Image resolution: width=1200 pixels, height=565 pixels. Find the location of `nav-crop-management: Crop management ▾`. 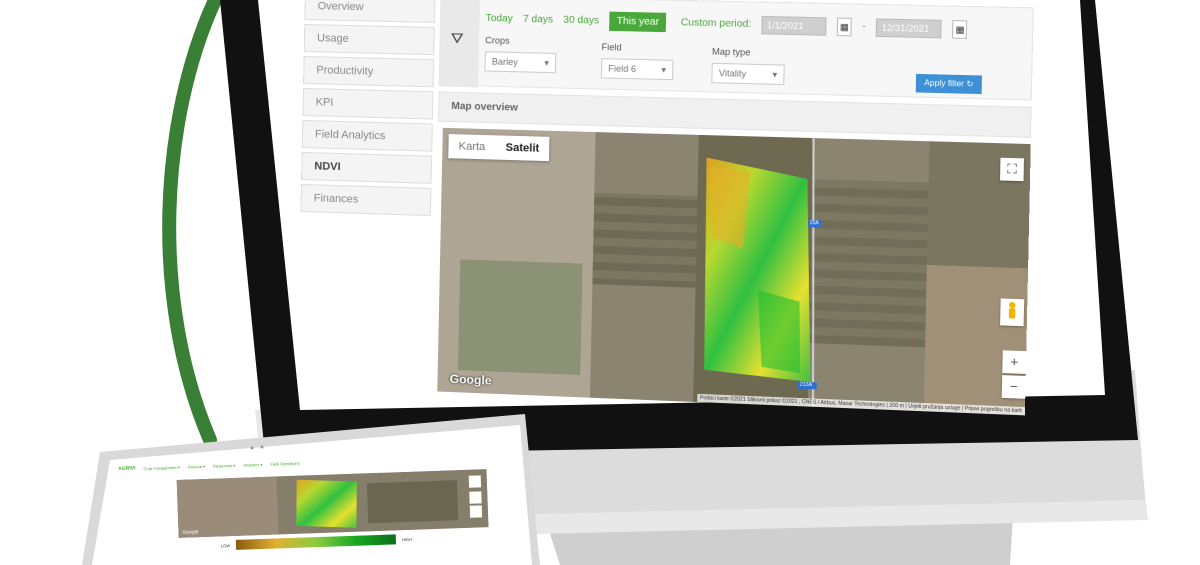

nav-crop-management: Crop management ▾ is located at coordinates (161, 467).